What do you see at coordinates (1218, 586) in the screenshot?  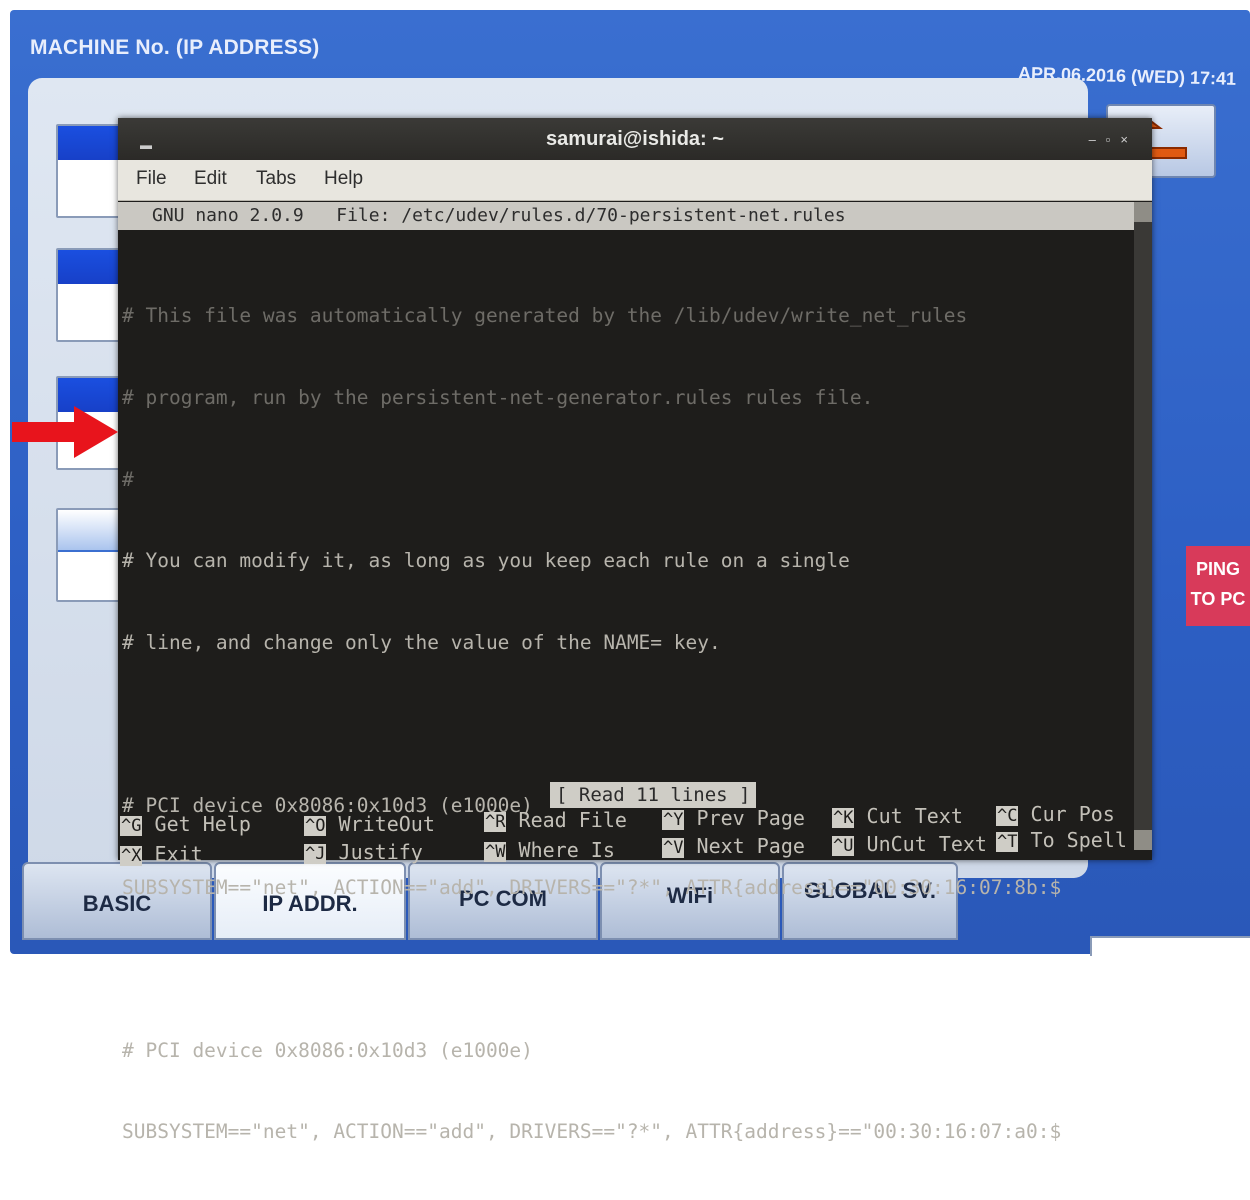 I see `ping-to-pc-button: PING TO PC` at bounding box center [1218, 586].